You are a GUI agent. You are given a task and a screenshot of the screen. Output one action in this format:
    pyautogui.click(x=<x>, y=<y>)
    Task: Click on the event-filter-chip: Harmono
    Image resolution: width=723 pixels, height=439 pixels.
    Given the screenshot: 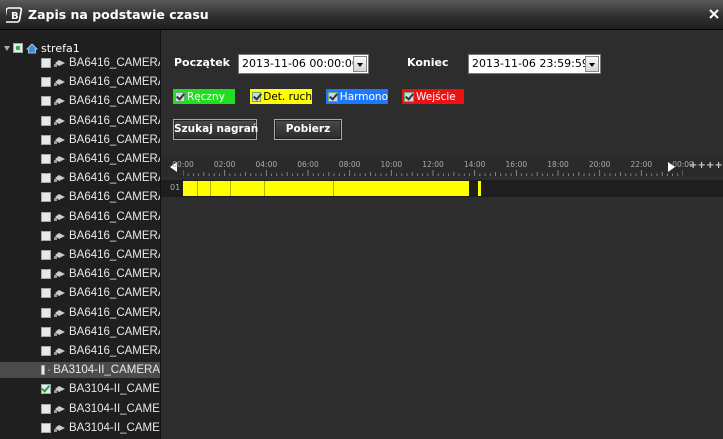 What is the action you would take?
    pyautogui.click(x=357, y=96)
    